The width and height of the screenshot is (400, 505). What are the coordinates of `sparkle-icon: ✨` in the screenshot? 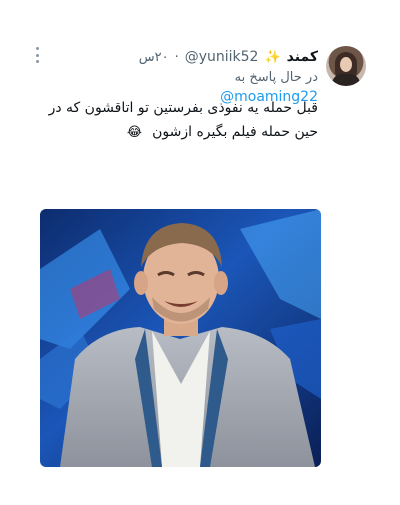 It's located at (272, 57).